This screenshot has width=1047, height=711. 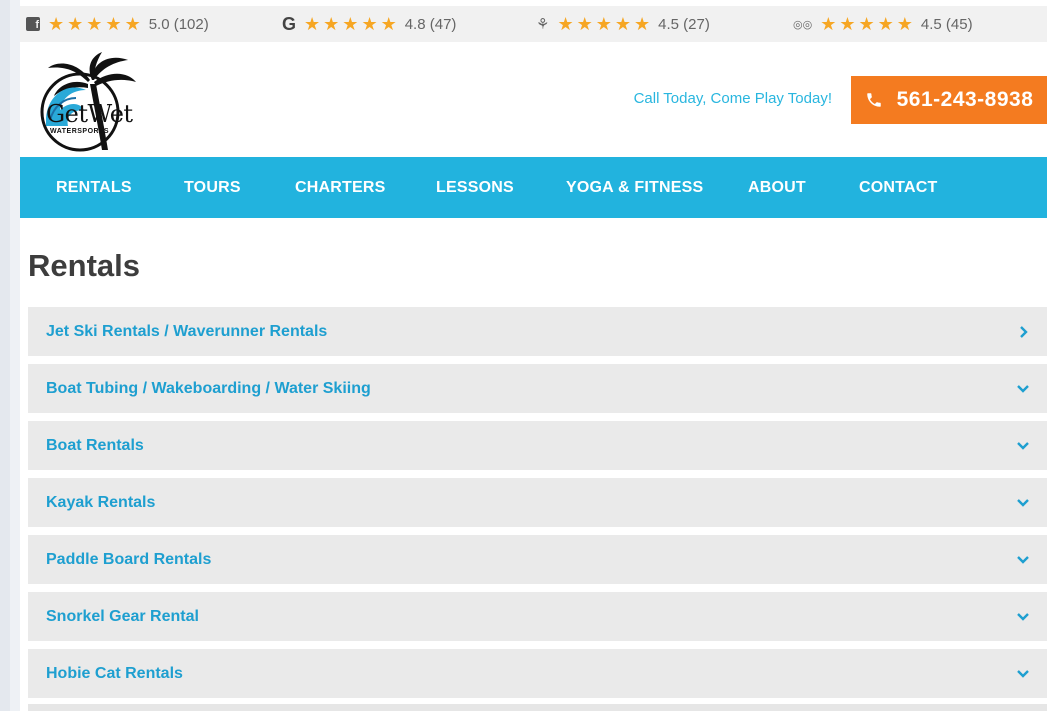 I want to click on left-gutter, so click(x=10, y=355).